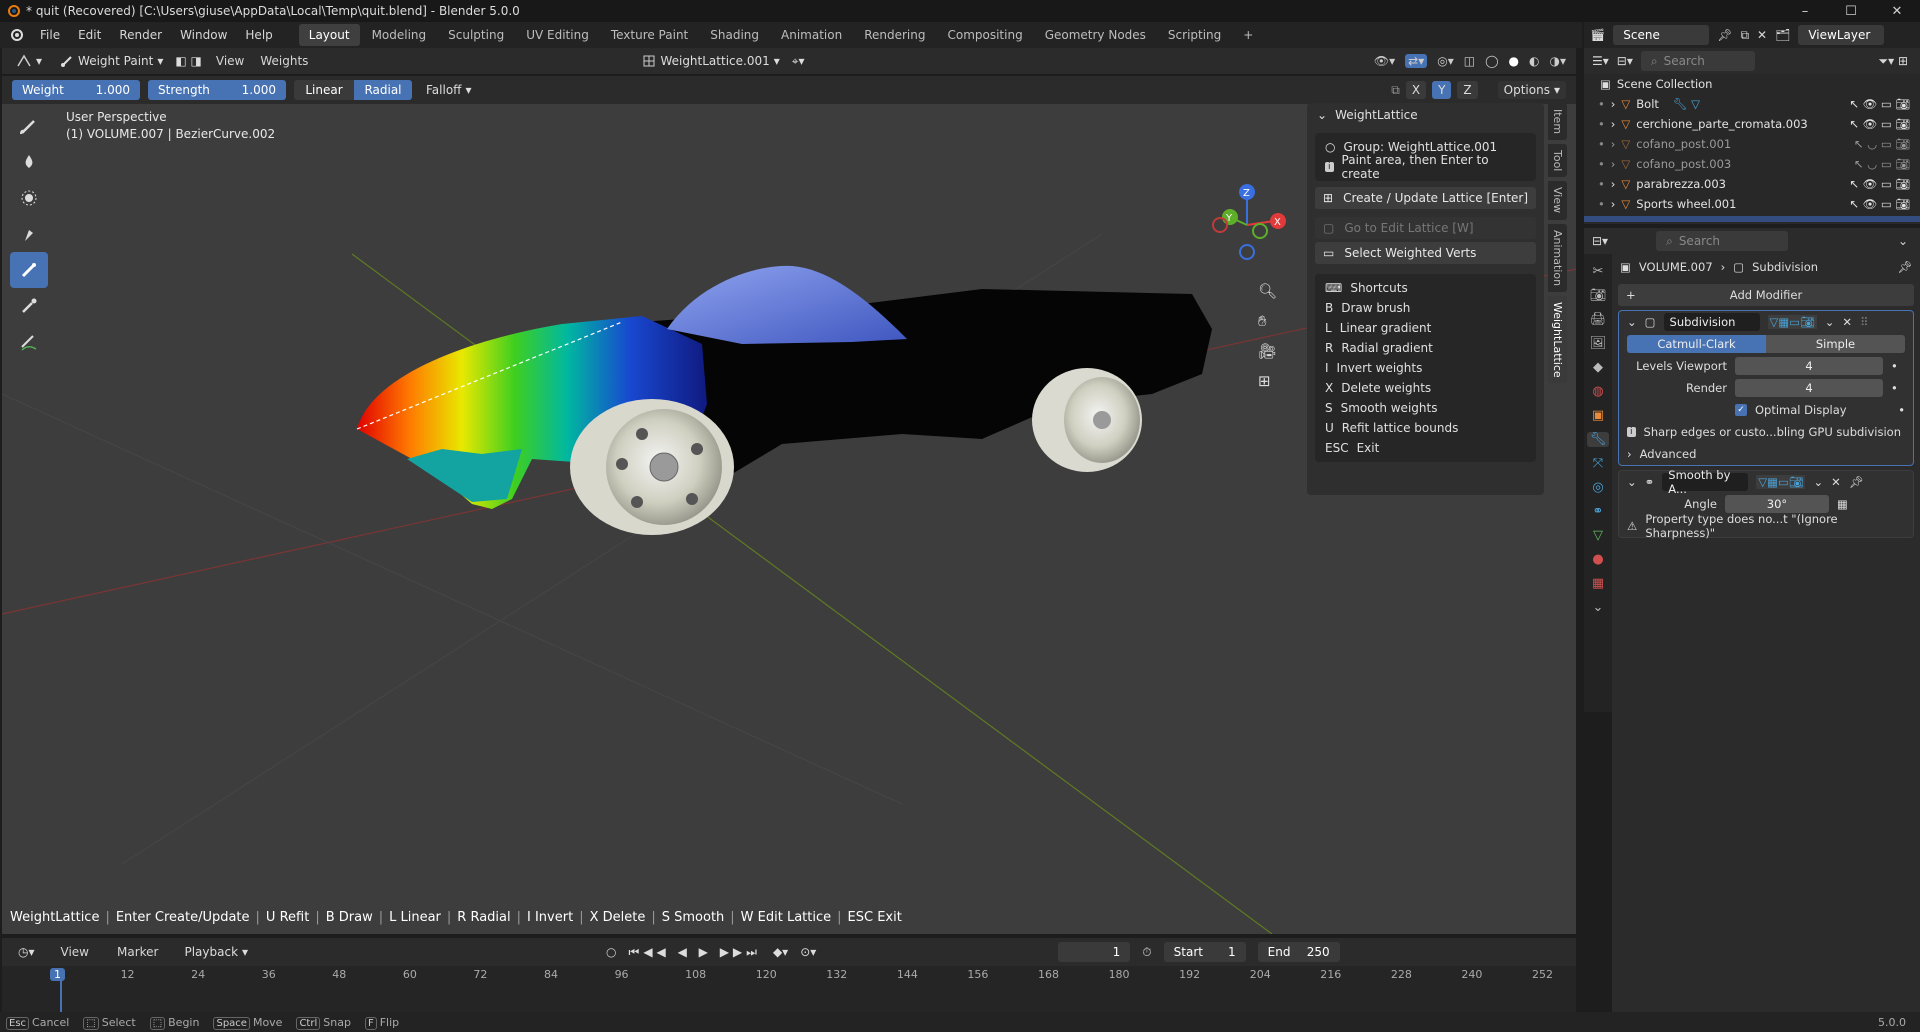 This screenshot has height=1032, width=1920. What do you see at coordinates (1835, 344) in the screenshot?
I see `simple-button: Simple` at bounding box center [1835, 344].